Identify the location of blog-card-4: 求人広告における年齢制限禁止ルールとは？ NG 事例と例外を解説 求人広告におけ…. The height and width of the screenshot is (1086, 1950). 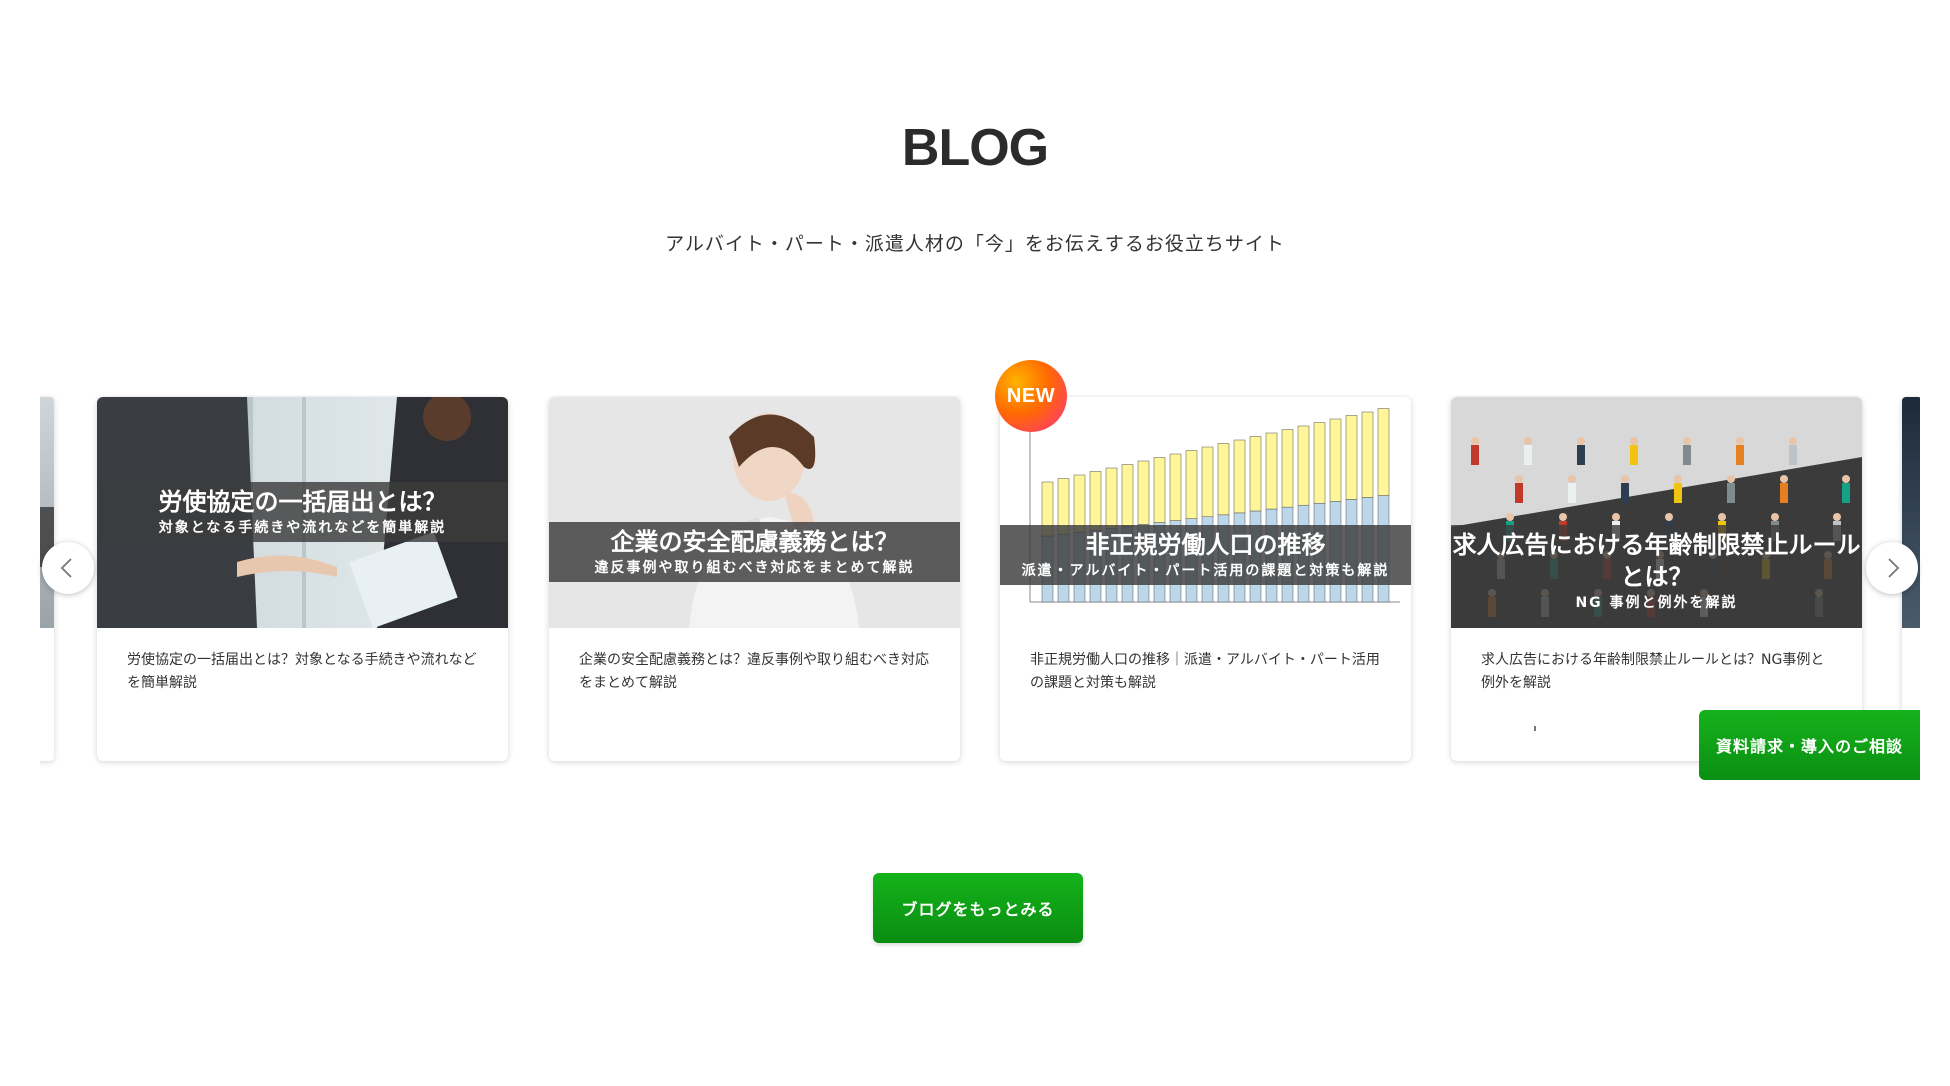
(1656, 579).